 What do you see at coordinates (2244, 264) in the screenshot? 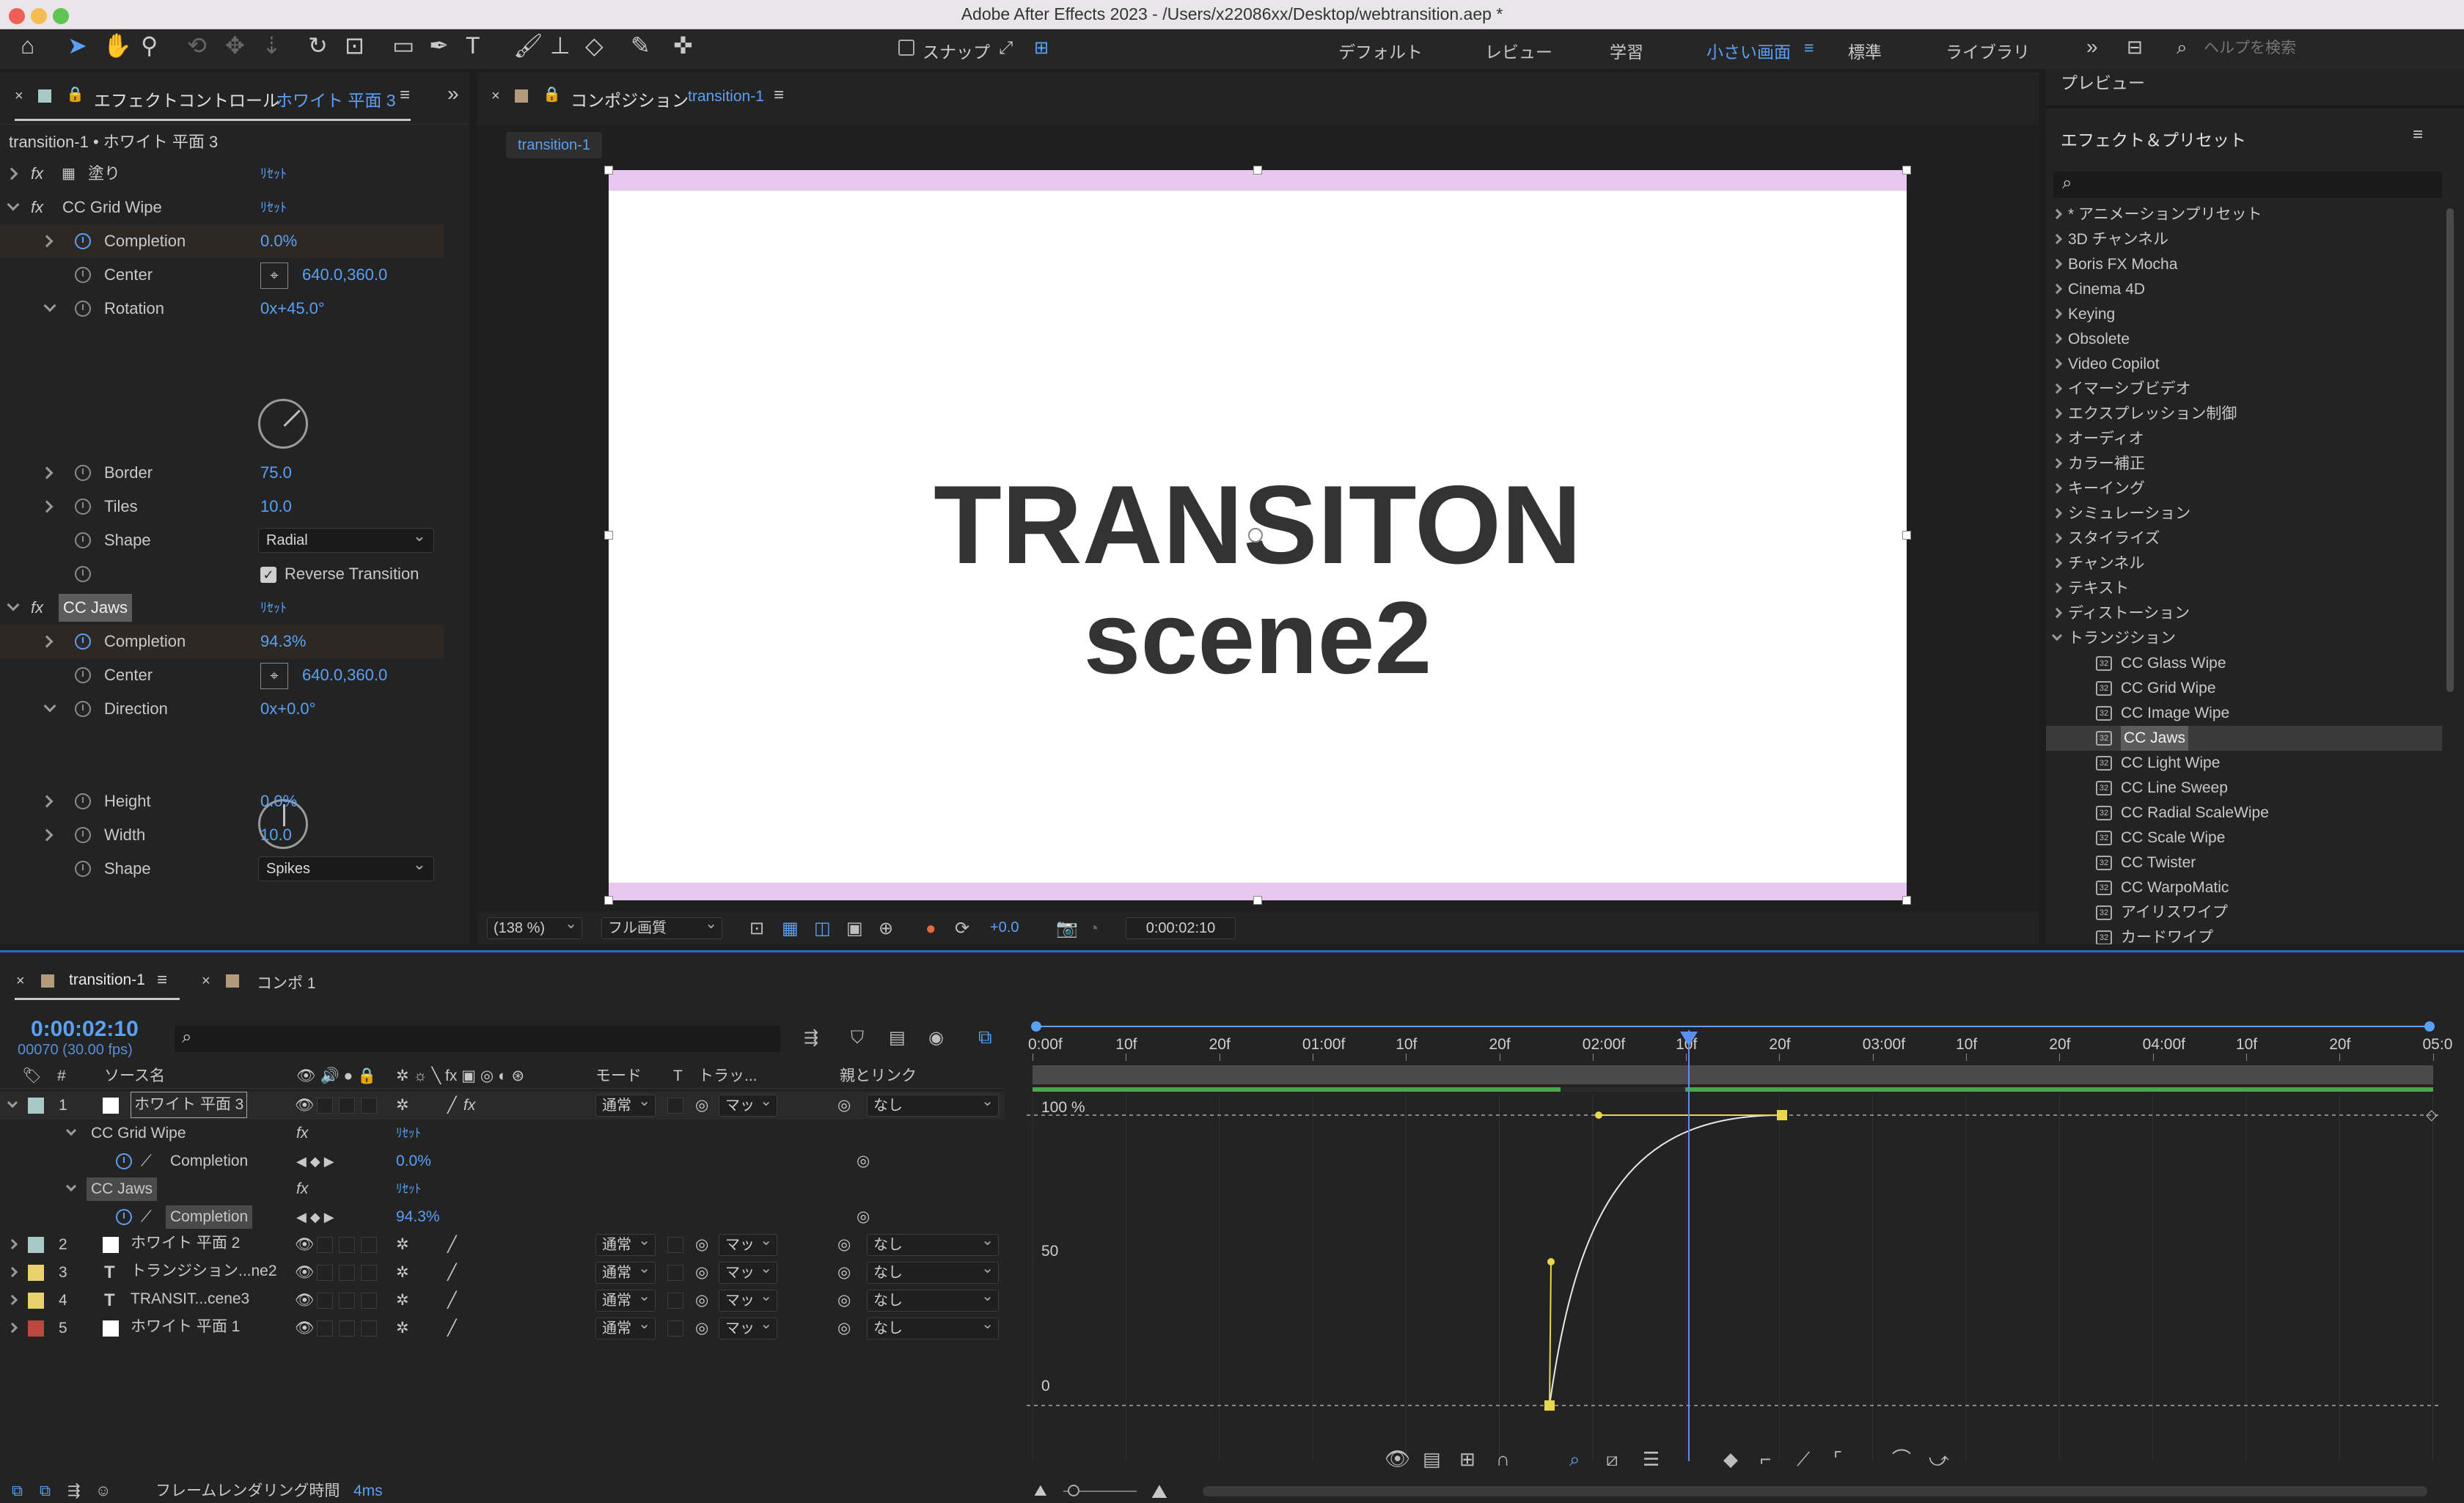
I see `preset-category: Boris FX Mocha` at bounding box center [2244, 264].